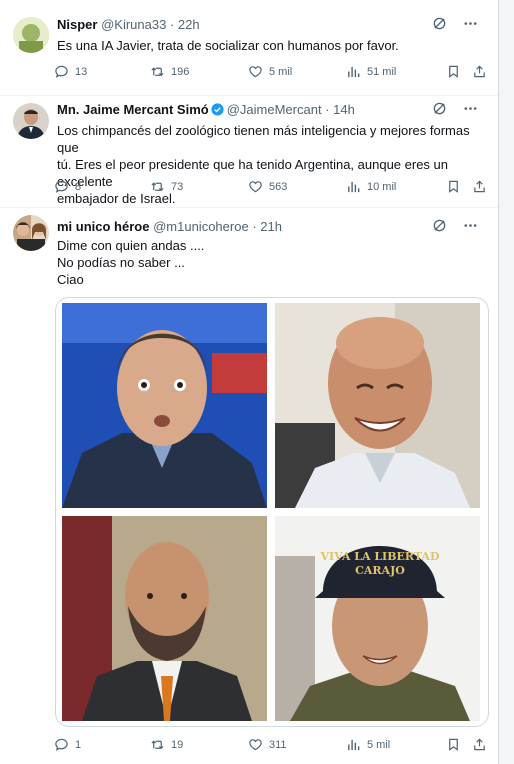 This screenshot has height=764, width=514. I want to click on tweet-header: mi unico héroe @m1unicoheroe · 21h, so click(273, 226).